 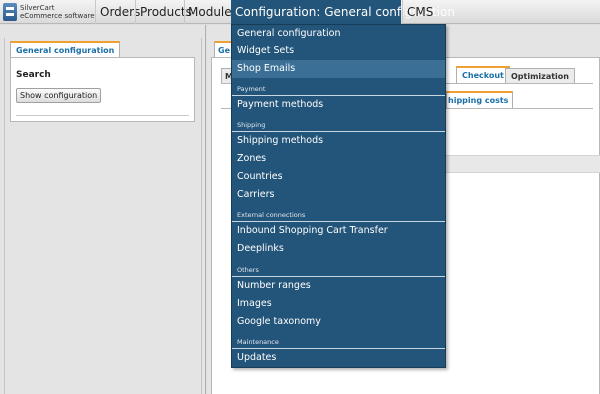 I want to click on tab-checkout: Checkout, so click(x=483, y=74).